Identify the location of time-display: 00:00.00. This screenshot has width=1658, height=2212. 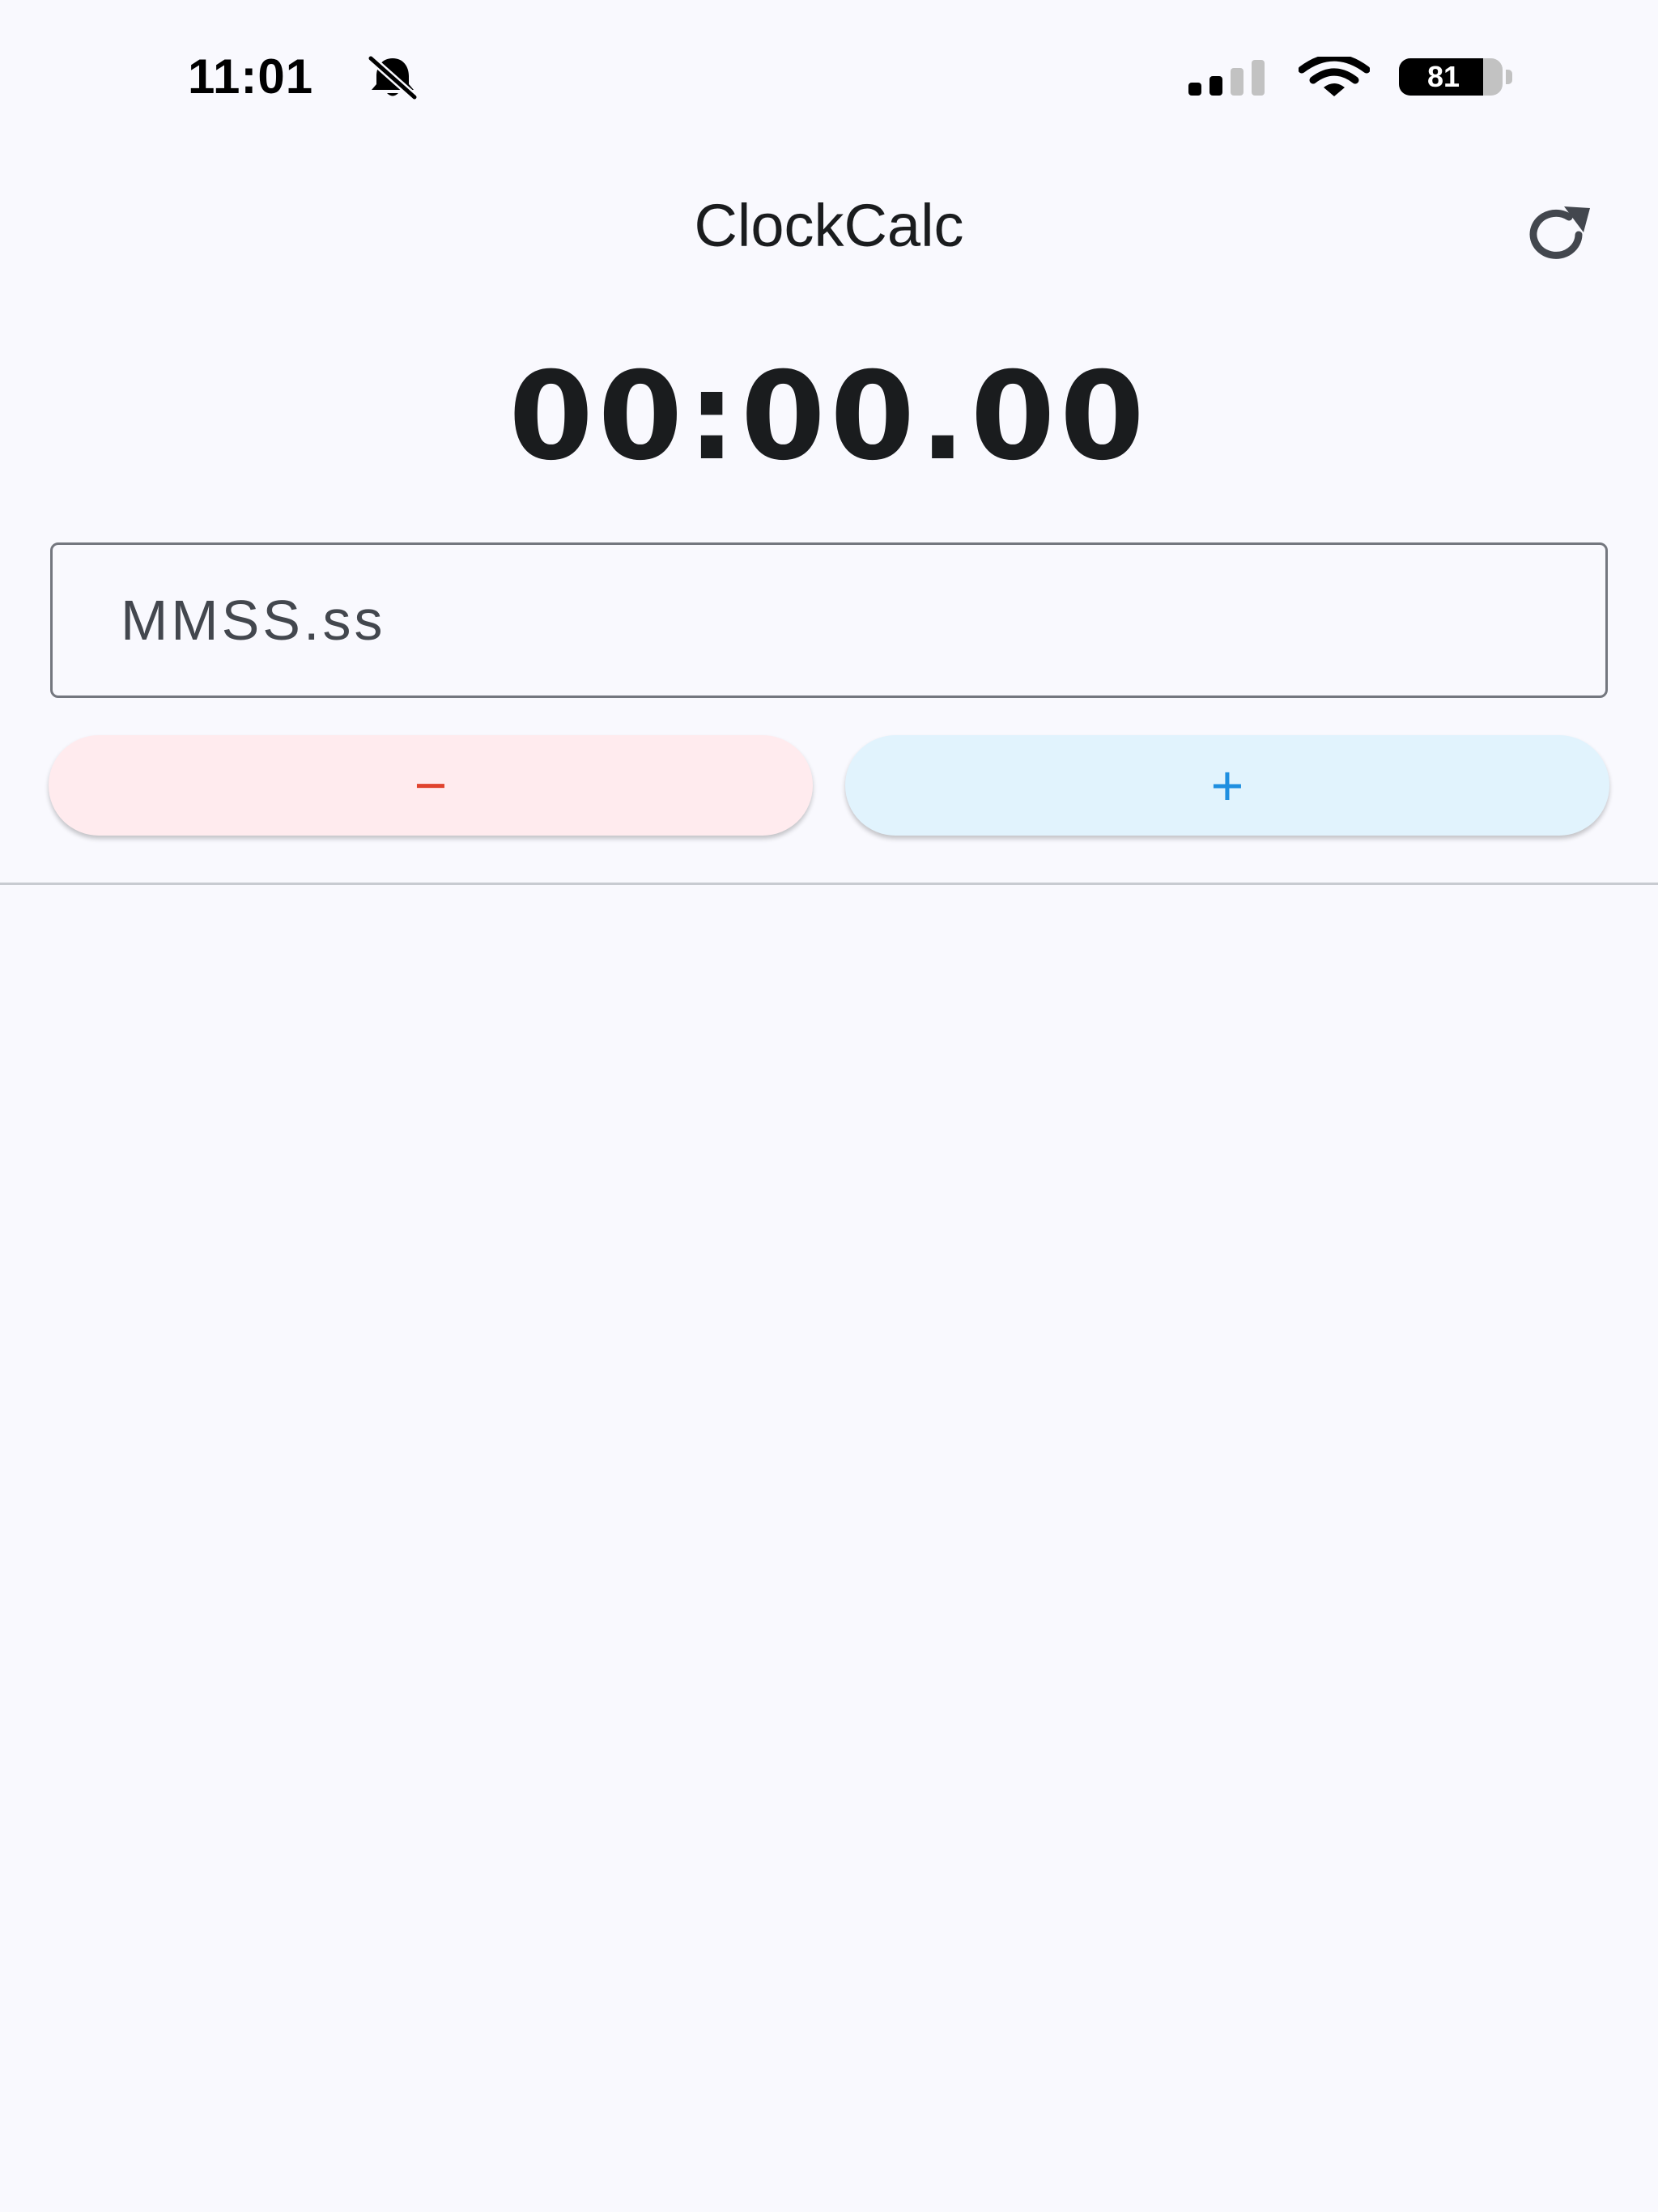
(829, 417).